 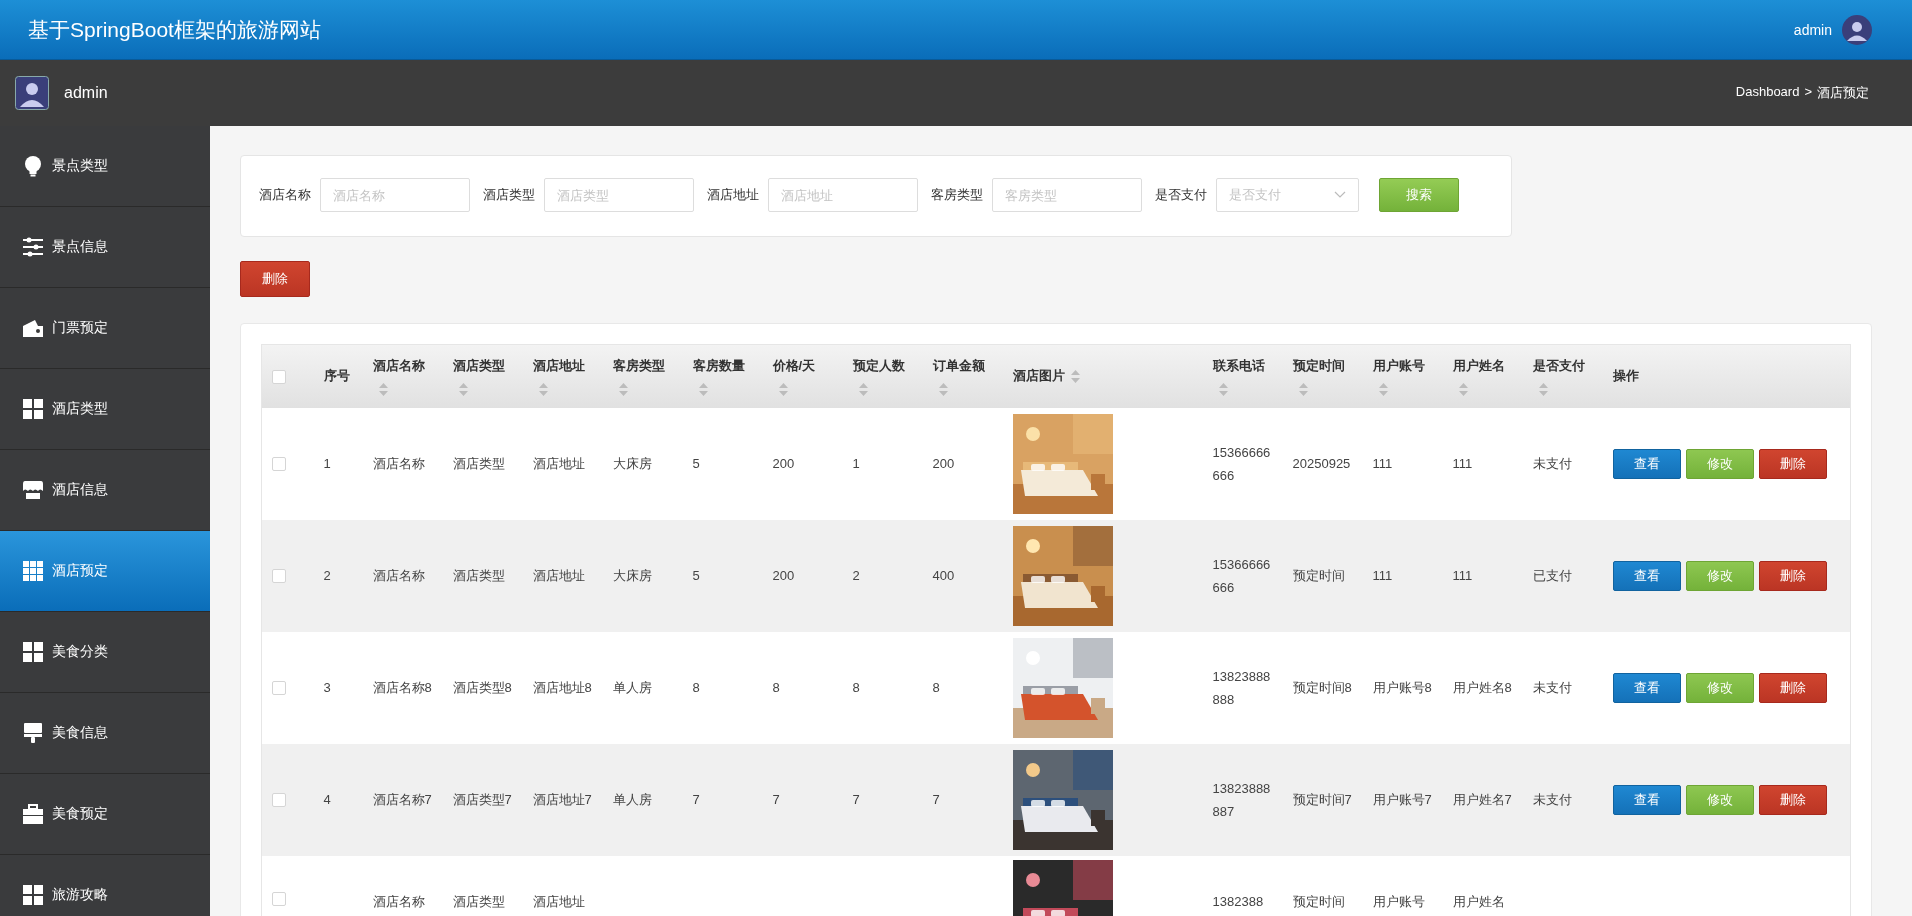 I want to click on column-header: 酒店类型, so click(x=478, y=365).